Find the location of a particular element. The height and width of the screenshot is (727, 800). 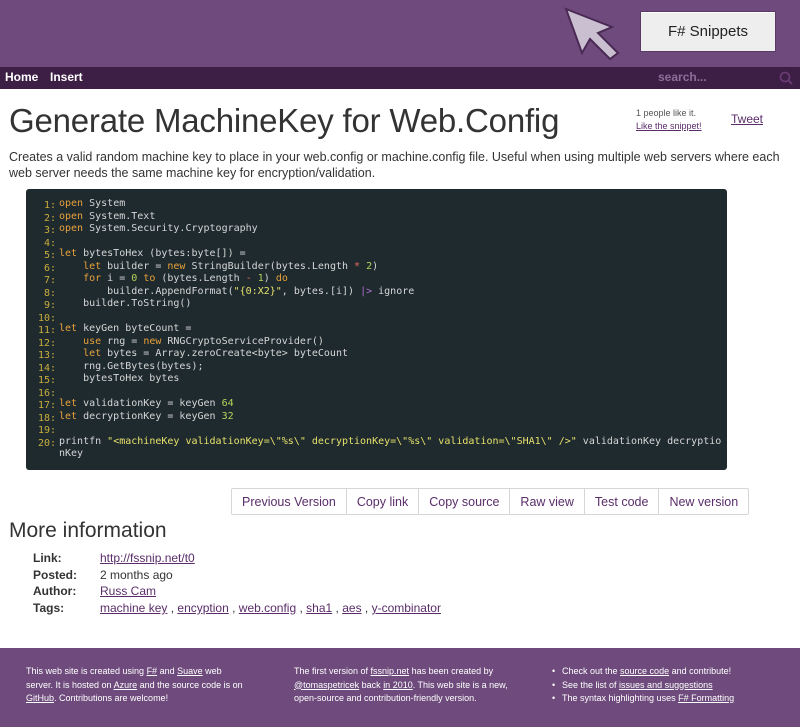

github-link: GitHub is located at coordinates (40, 698).